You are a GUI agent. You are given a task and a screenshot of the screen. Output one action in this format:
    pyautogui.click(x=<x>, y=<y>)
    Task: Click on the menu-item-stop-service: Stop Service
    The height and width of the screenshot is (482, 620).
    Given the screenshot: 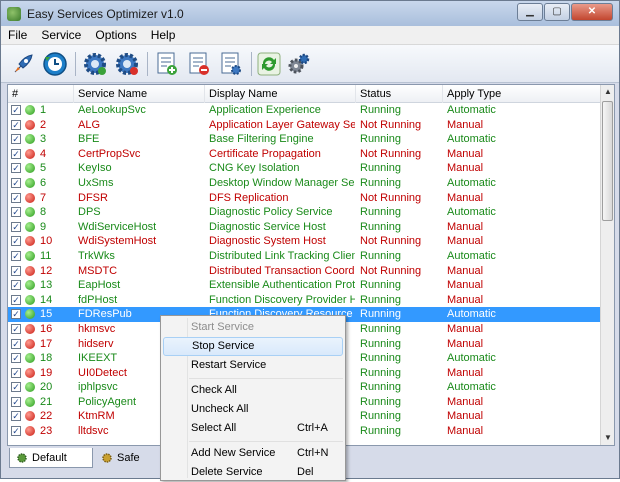 What is the action you would take?
    pyautogui.click(x=253, y=346)
    